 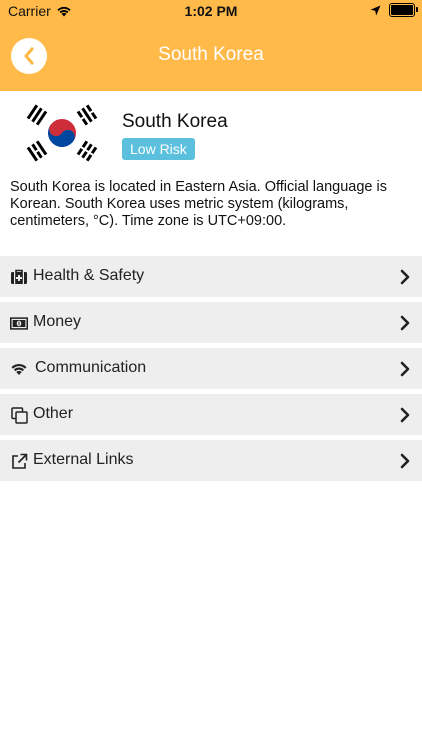 What do you see at coordinates (211, 133) in the screenshot?
I see `country-header: South Korea Low Risk` at bounding box center [211, 133].